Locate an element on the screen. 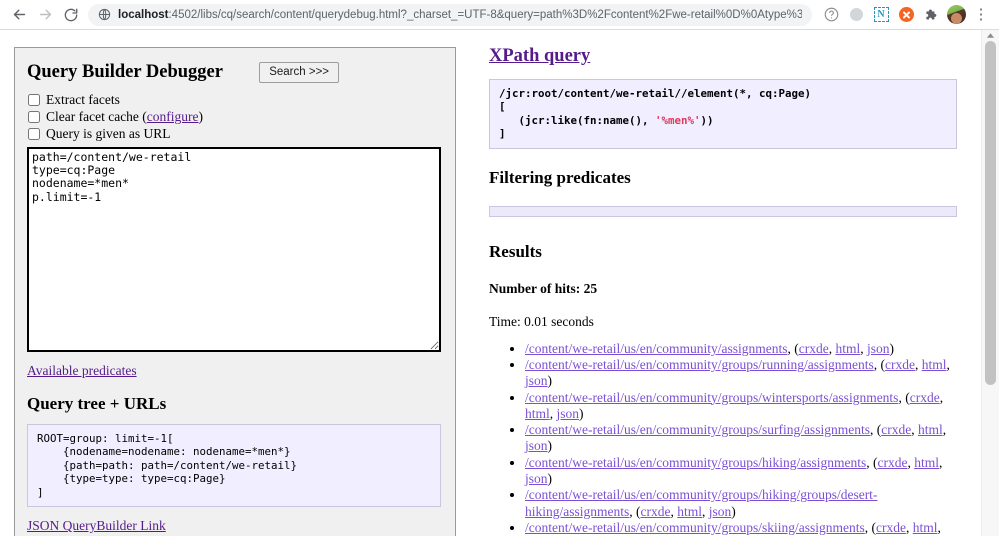  checkbox-query-is-url: Query is given as URL is located at coordinates (235, 133).